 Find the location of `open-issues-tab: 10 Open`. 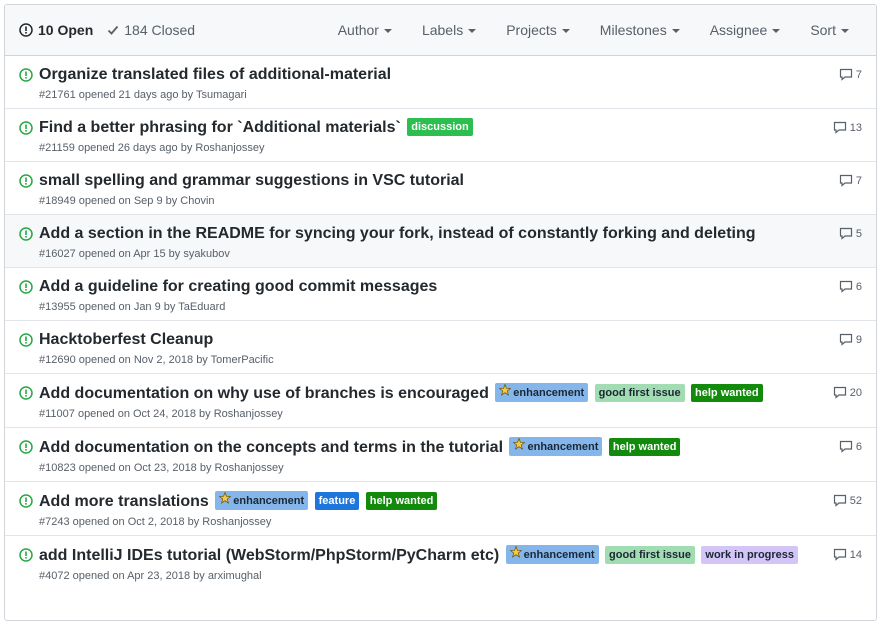

open-issues-tab: 10 Open is located at coordinates (56, 30).